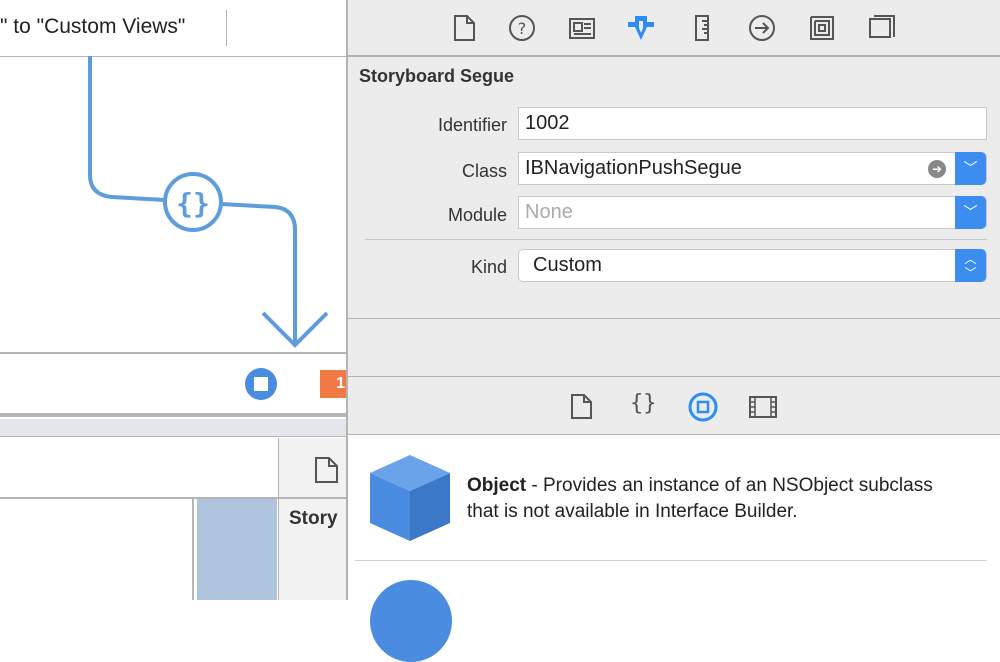 The image size is (1000, 662). I want to click on identifier-input: 1002, so click(752, 123).